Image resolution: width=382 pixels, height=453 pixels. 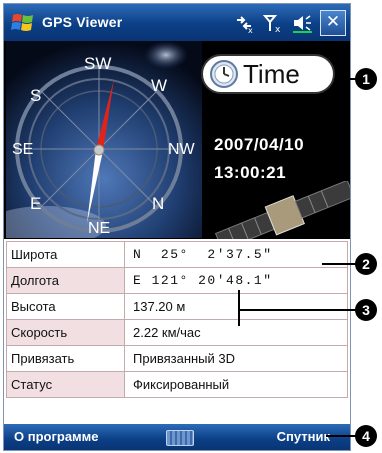 What do you see at coordinates (236, 358) in the screenshot?
I see `fix-value: Привязанный 3D` at bounding box center [236, 358].